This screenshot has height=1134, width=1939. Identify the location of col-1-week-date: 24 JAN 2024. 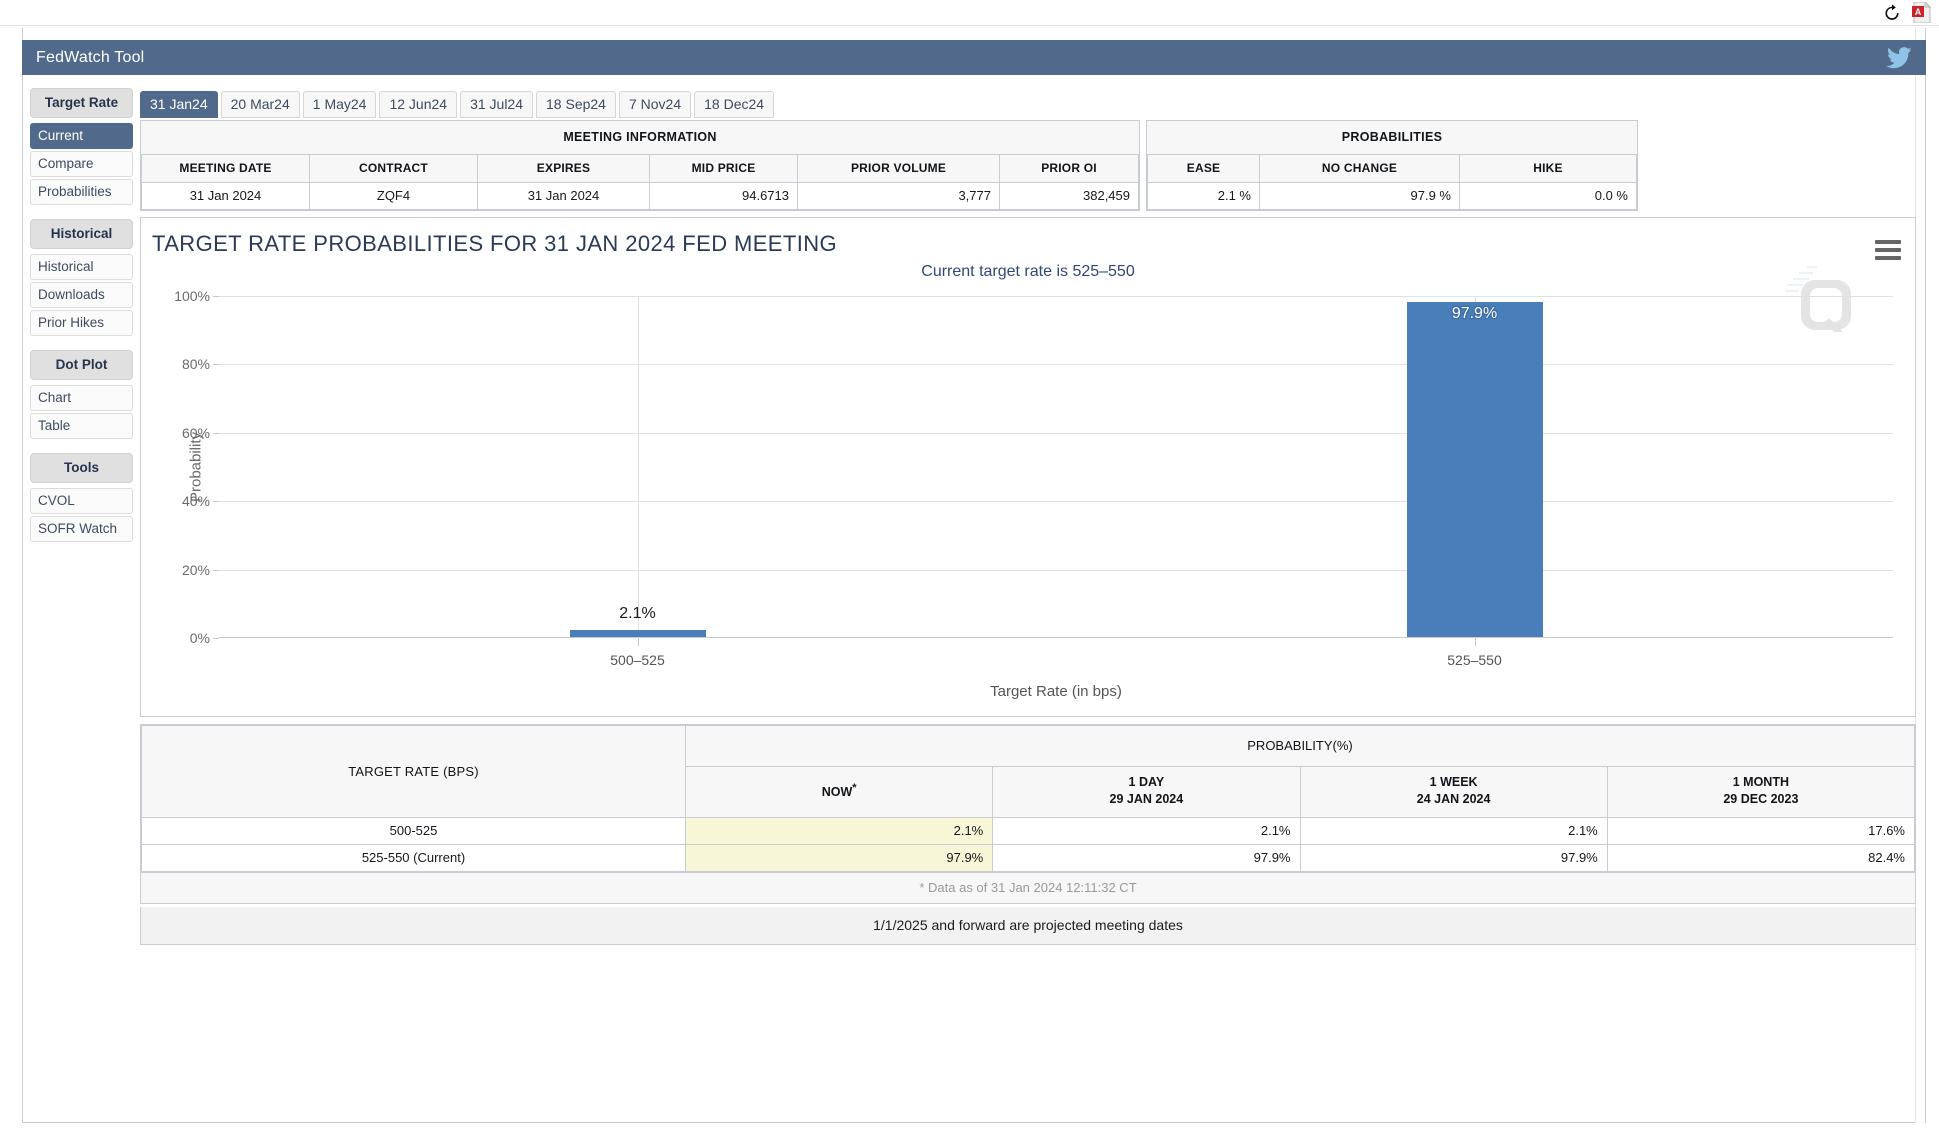
(1453, 798).